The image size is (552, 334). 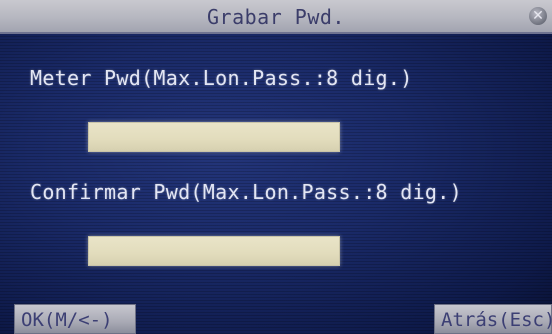 I want to click on close-icon: ✕, so click(x=538, y=16).